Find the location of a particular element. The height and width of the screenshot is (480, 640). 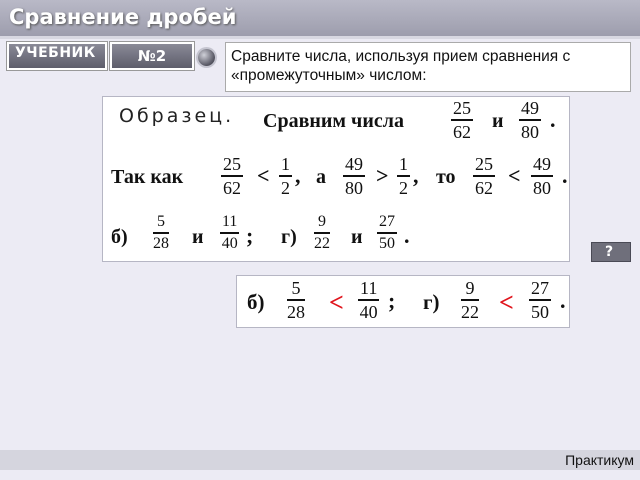

sample-lt-2: < is located at coordinates (514, 175).